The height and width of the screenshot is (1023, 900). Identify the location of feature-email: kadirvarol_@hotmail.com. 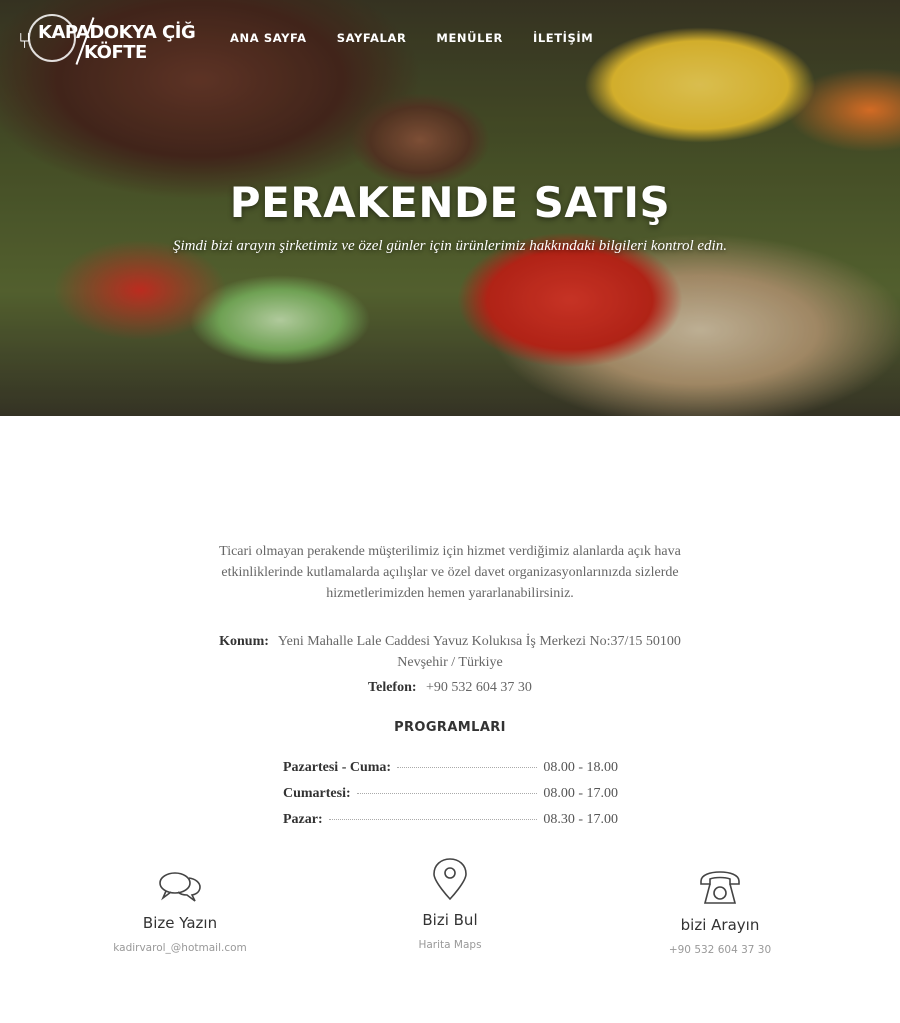
(180, 948).